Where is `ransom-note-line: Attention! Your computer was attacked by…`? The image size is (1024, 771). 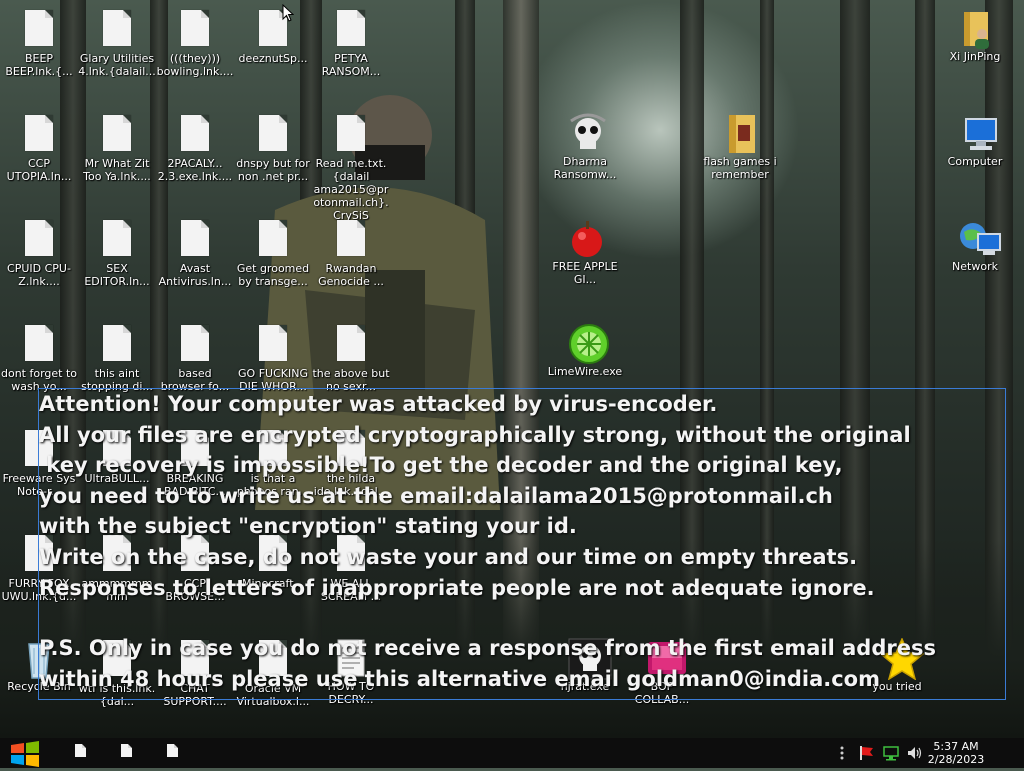
ransom-note-line: Attention! Your computer was attacked by… is located at coordinates (378, 404).